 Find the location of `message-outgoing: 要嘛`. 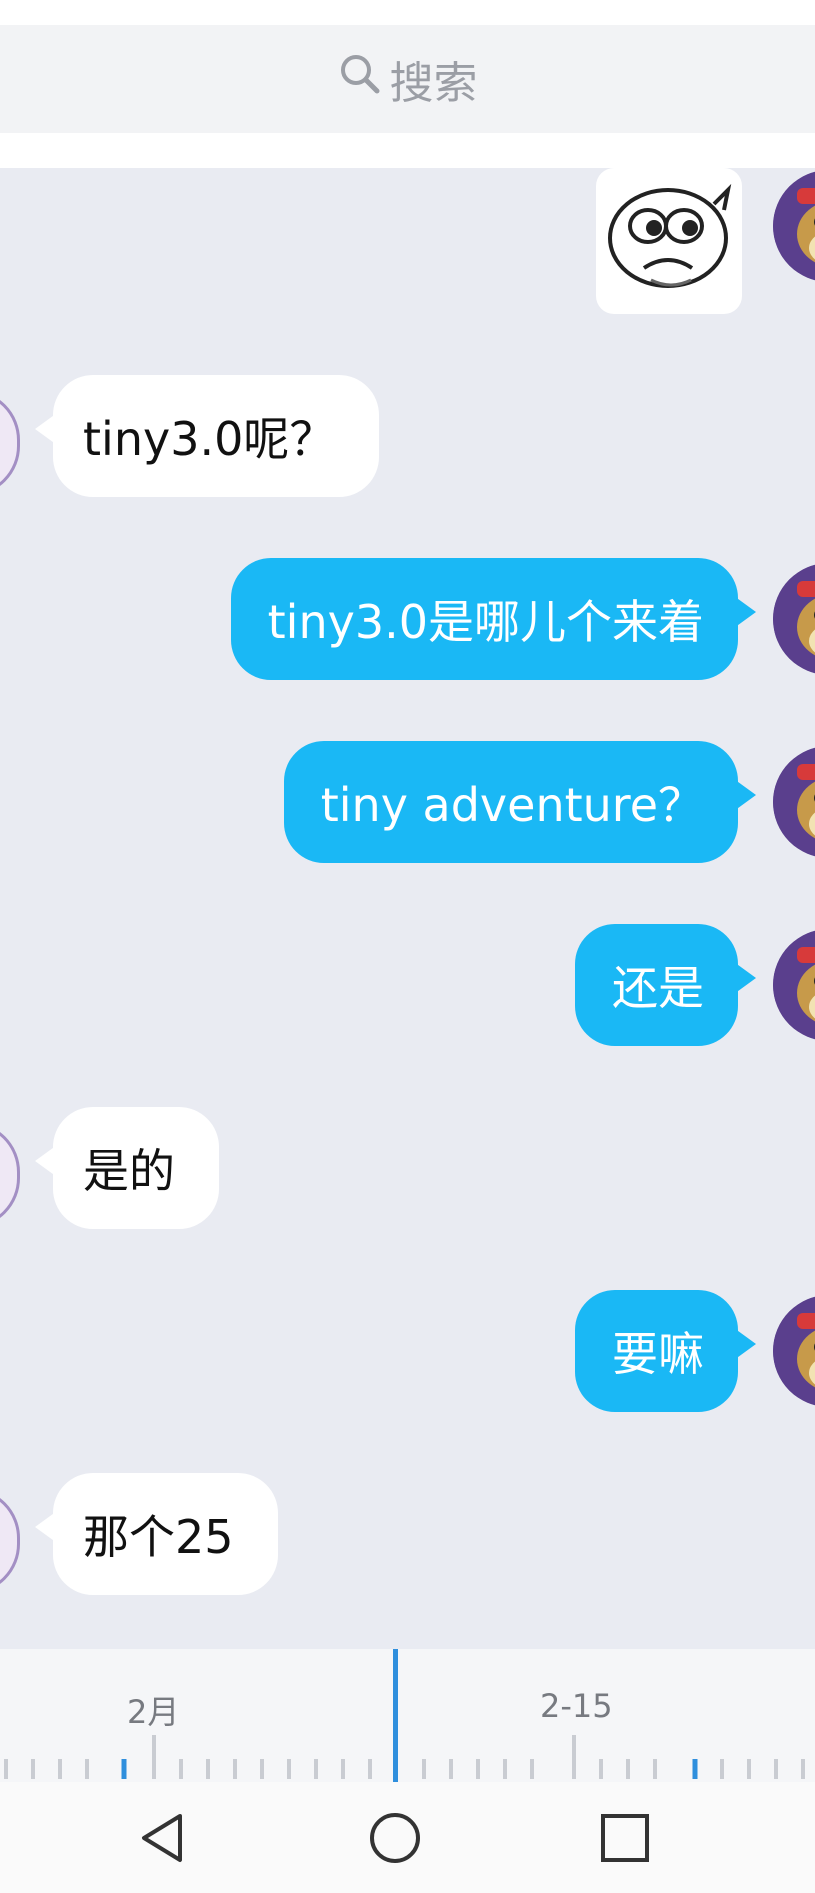

message-outgoing: 要嘛 is located at coordinates (665, 1351).